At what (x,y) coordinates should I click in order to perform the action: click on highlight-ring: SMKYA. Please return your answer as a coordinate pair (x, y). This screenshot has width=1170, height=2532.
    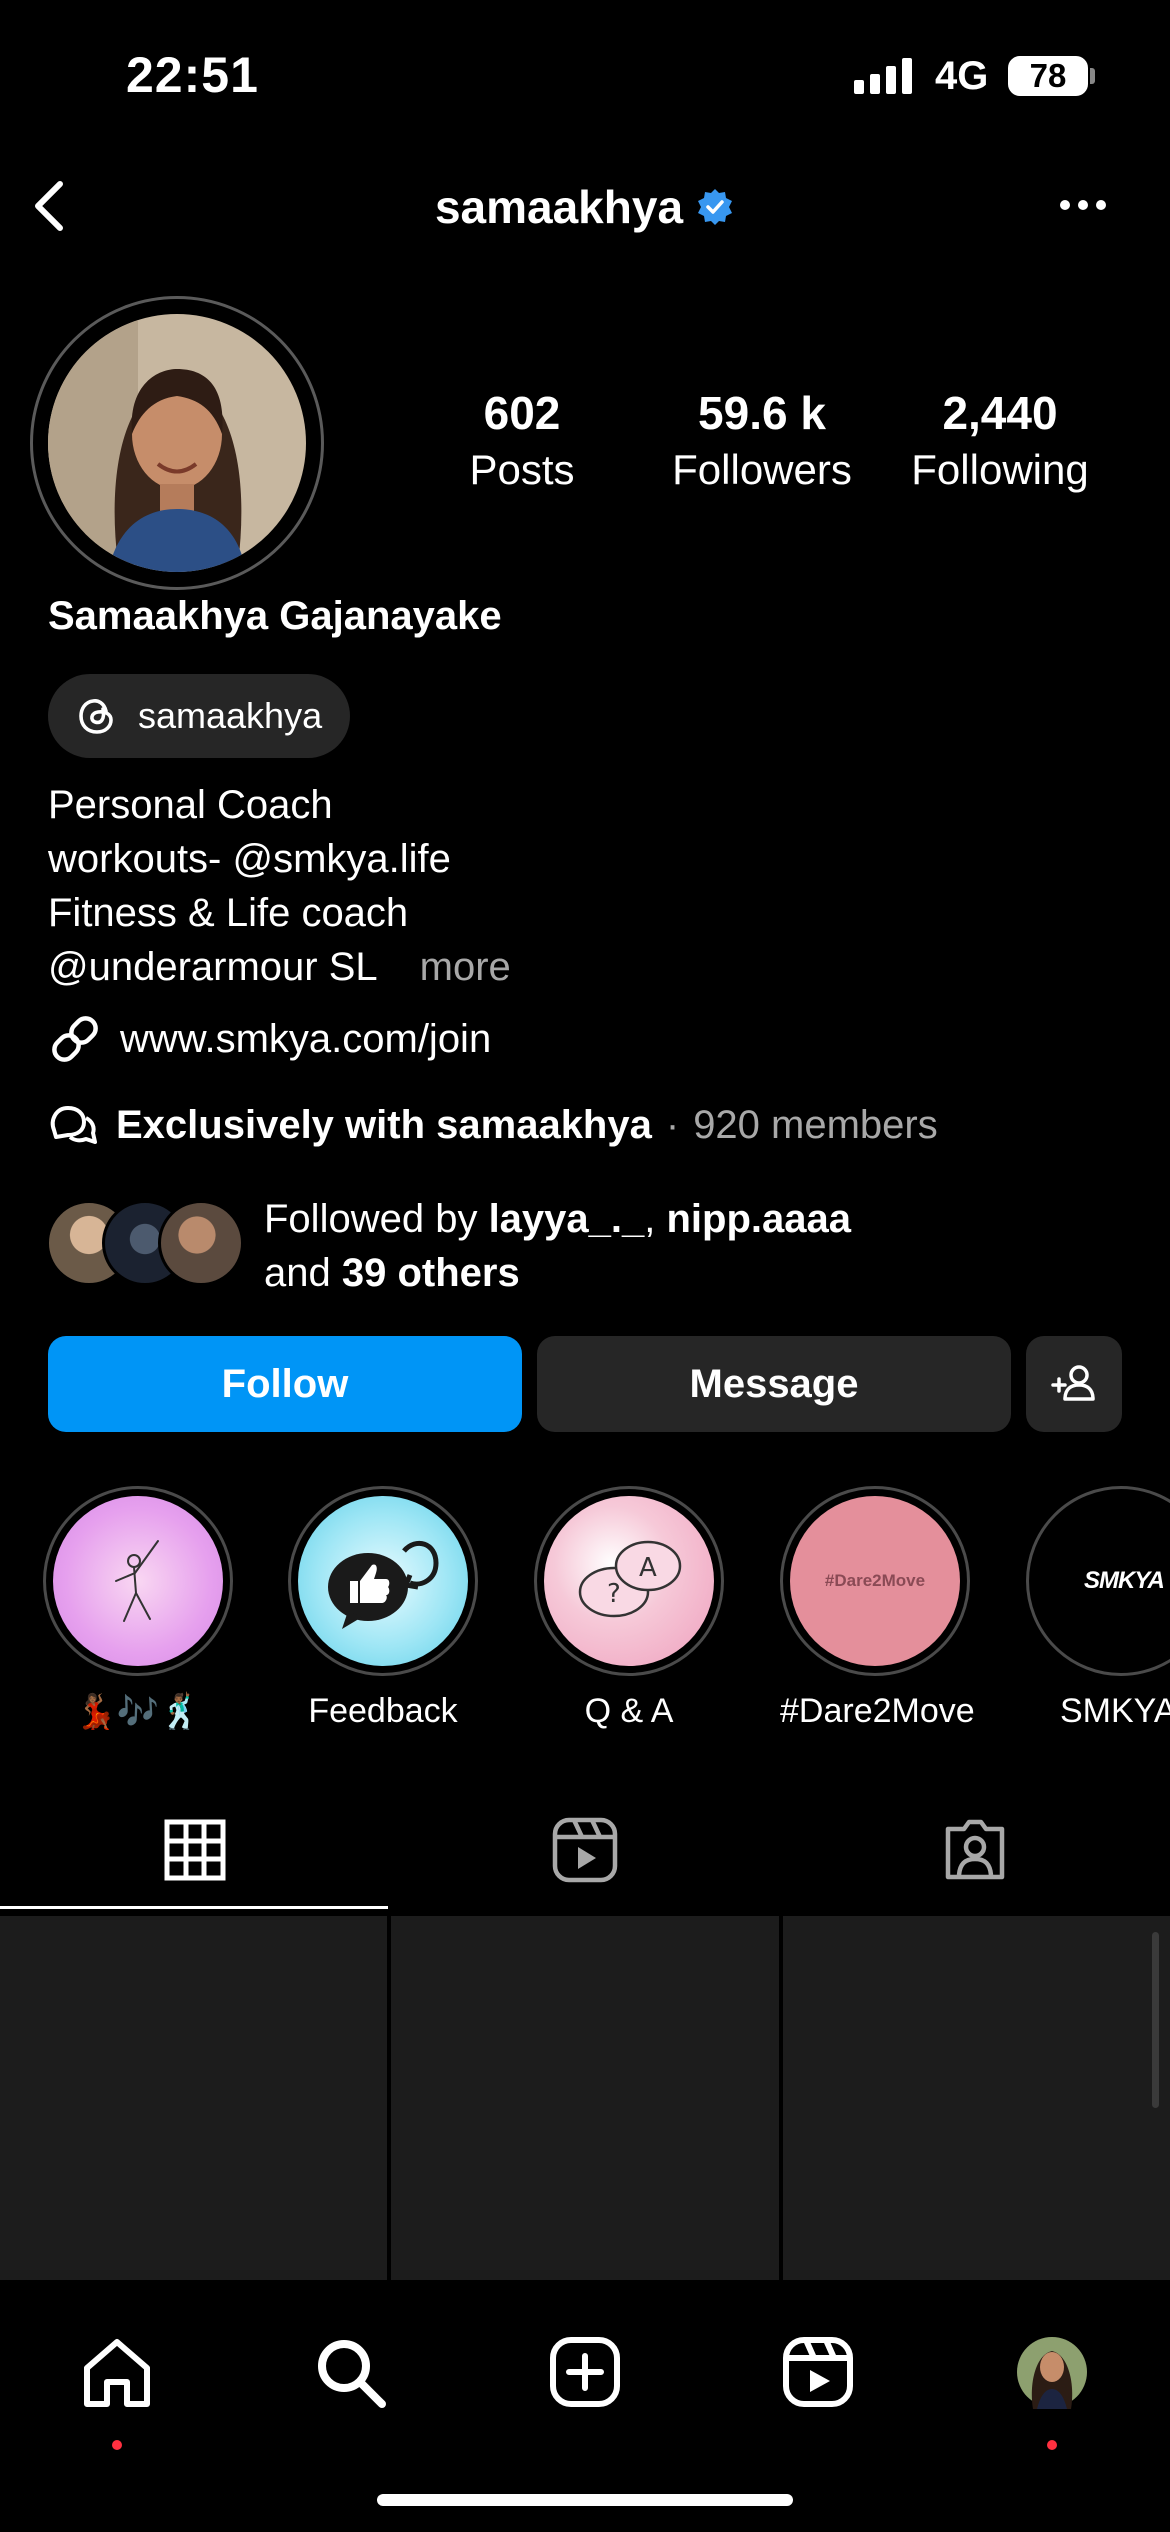
    Looking at the image, I should click on (1098, 1581).